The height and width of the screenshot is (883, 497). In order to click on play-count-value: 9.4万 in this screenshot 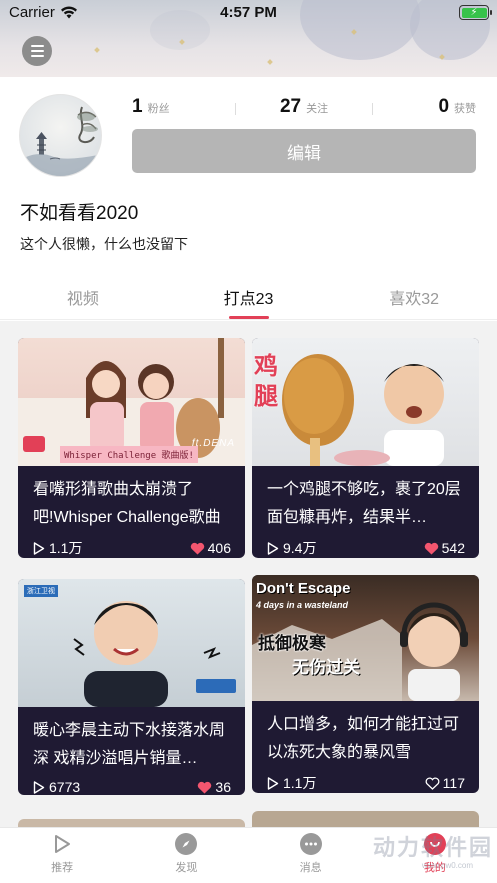, I will do `click(300, 548)`.